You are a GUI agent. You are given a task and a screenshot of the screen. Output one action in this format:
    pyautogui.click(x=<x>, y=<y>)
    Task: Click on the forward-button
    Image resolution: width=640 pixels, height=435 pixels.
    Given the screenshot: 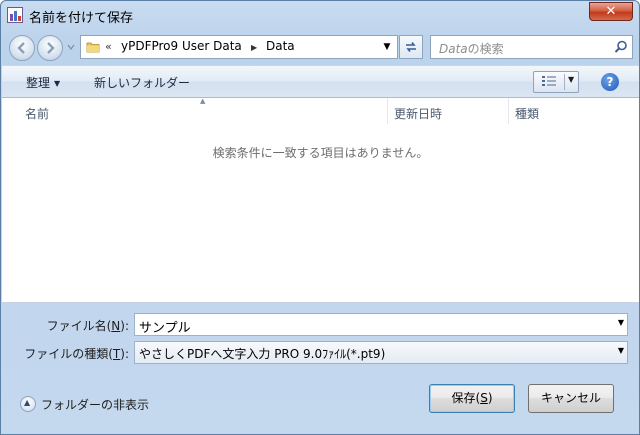 What is the action you would take?
    pyautogui.click(x=50, y=48)
    